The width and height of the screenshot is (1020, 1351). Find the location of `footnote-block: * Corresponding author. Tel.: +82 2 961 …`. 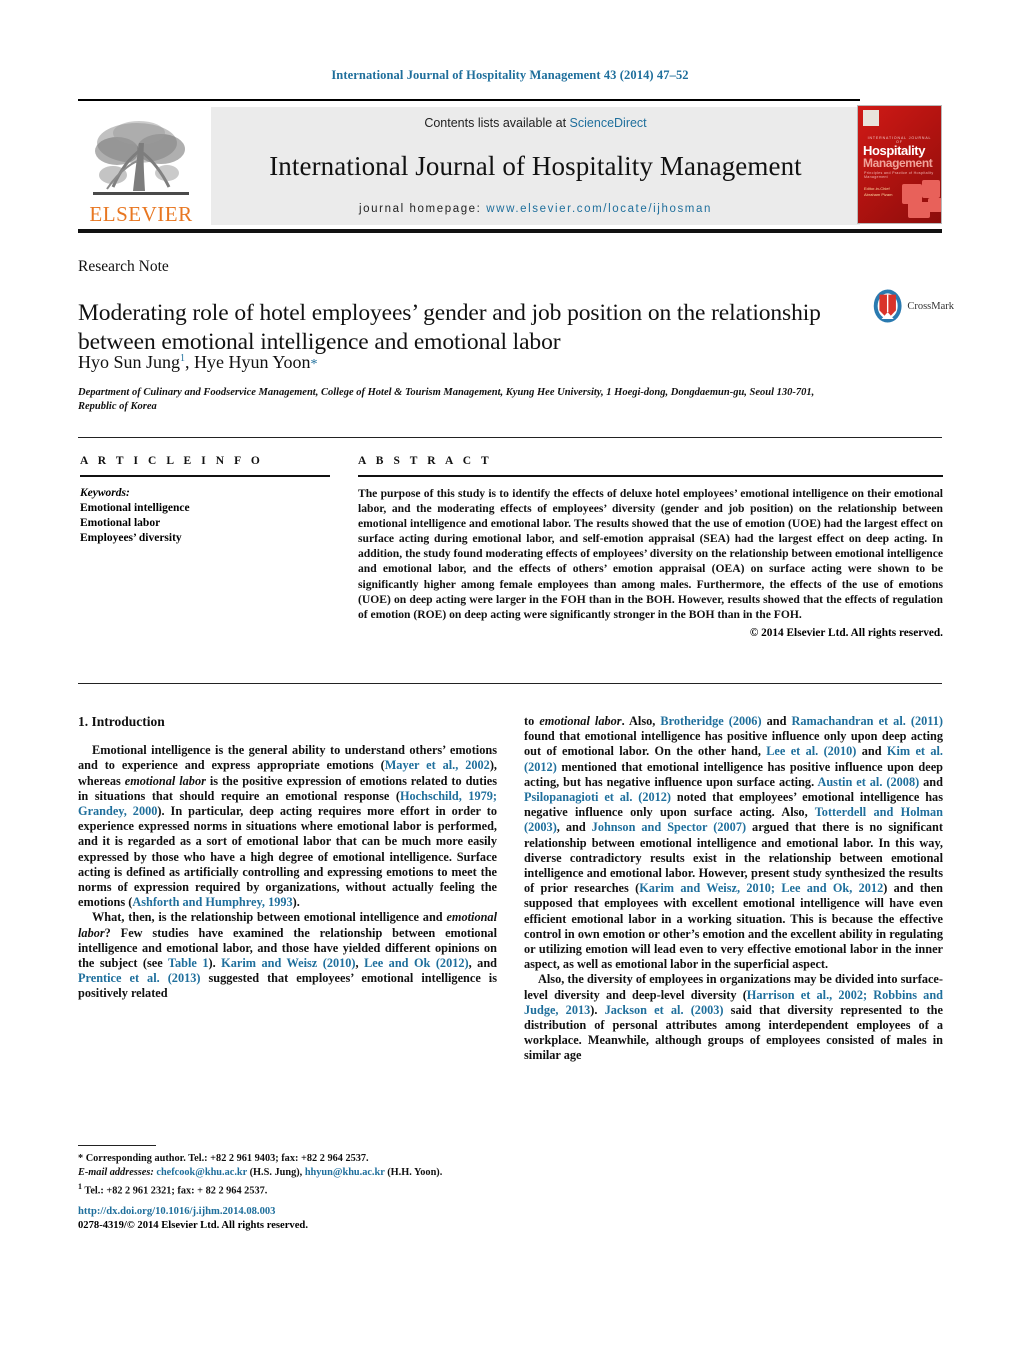

footnote-block: * Corresponding author. Tel.: +82 2 961 … is located at coordinates (288, 1175).